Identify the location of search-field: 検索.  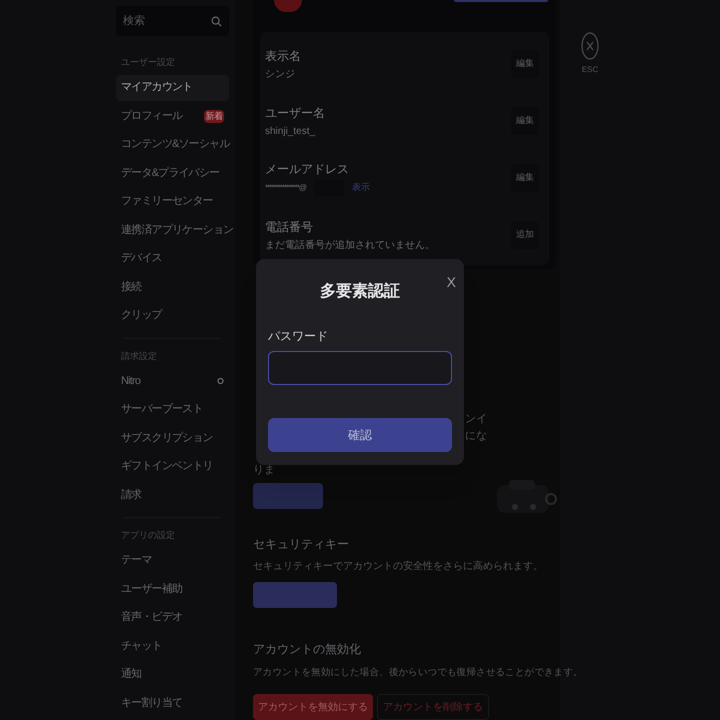
(172, 21).